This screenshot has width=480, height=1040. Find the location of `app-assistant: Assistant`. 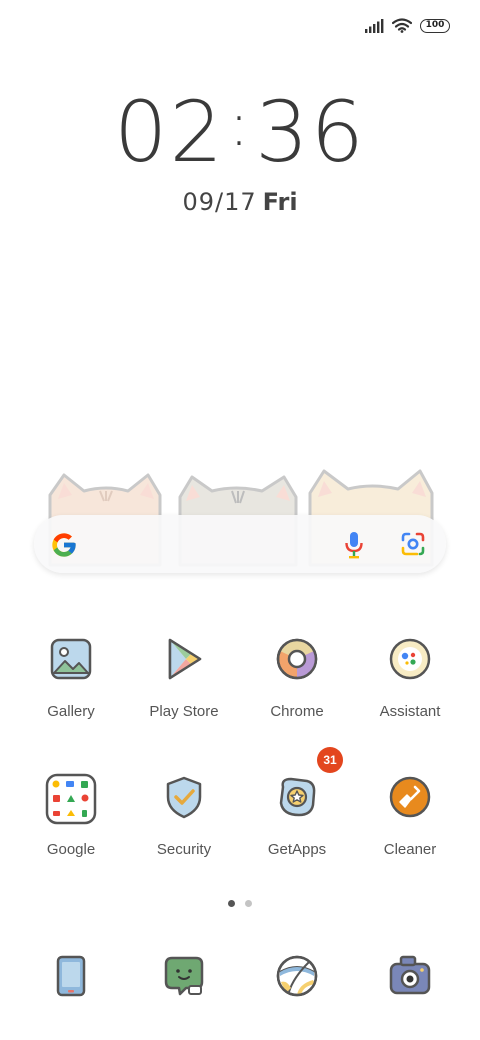

app-assistant: Assistant is located at coordinates (410, 677).